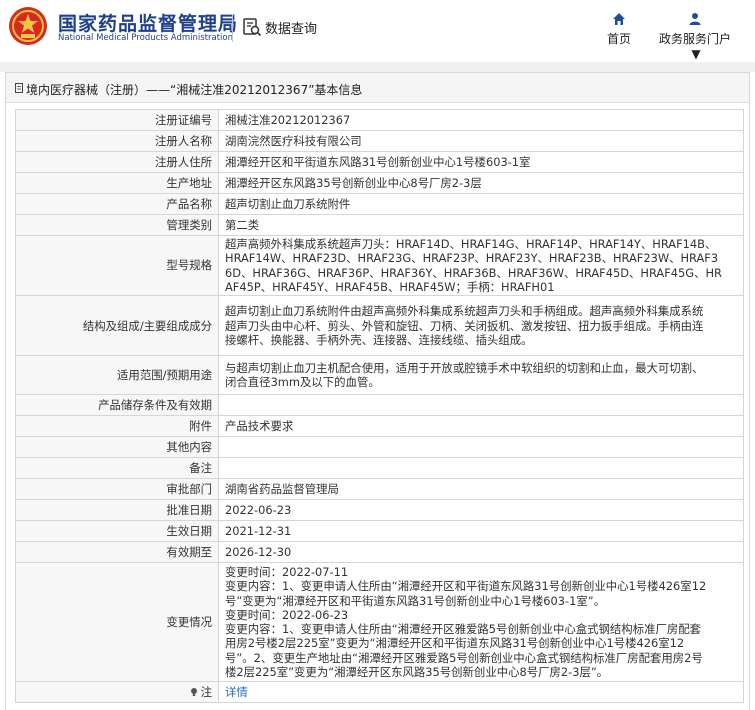 The width and height of the screenshot is (755, 710). Describe the element at coordinates (232, 28) in the screenshot. I see `header-divider` at that location.